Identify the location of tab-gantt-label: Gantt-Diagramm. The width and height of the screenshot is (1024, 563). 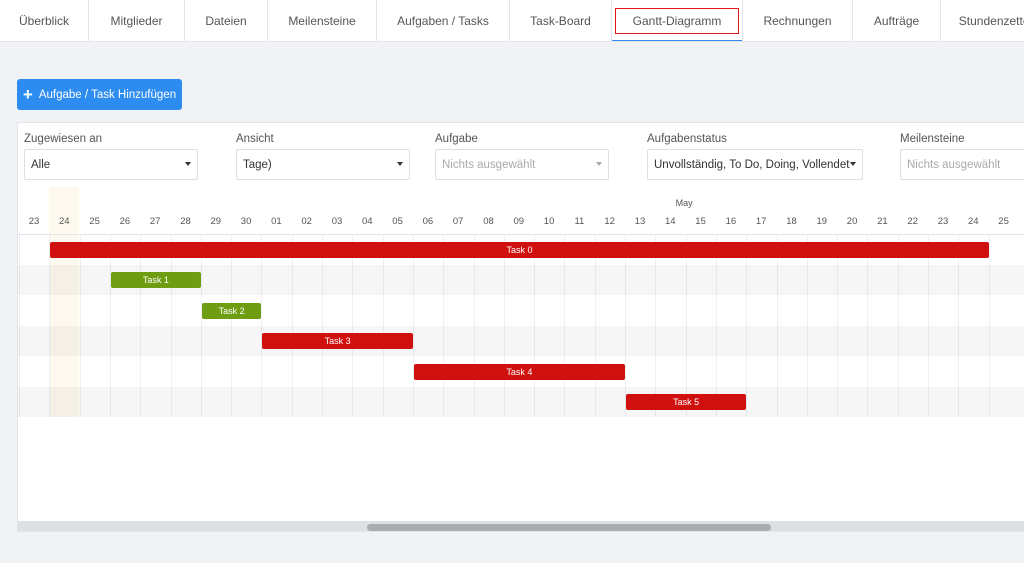
(677, 21).